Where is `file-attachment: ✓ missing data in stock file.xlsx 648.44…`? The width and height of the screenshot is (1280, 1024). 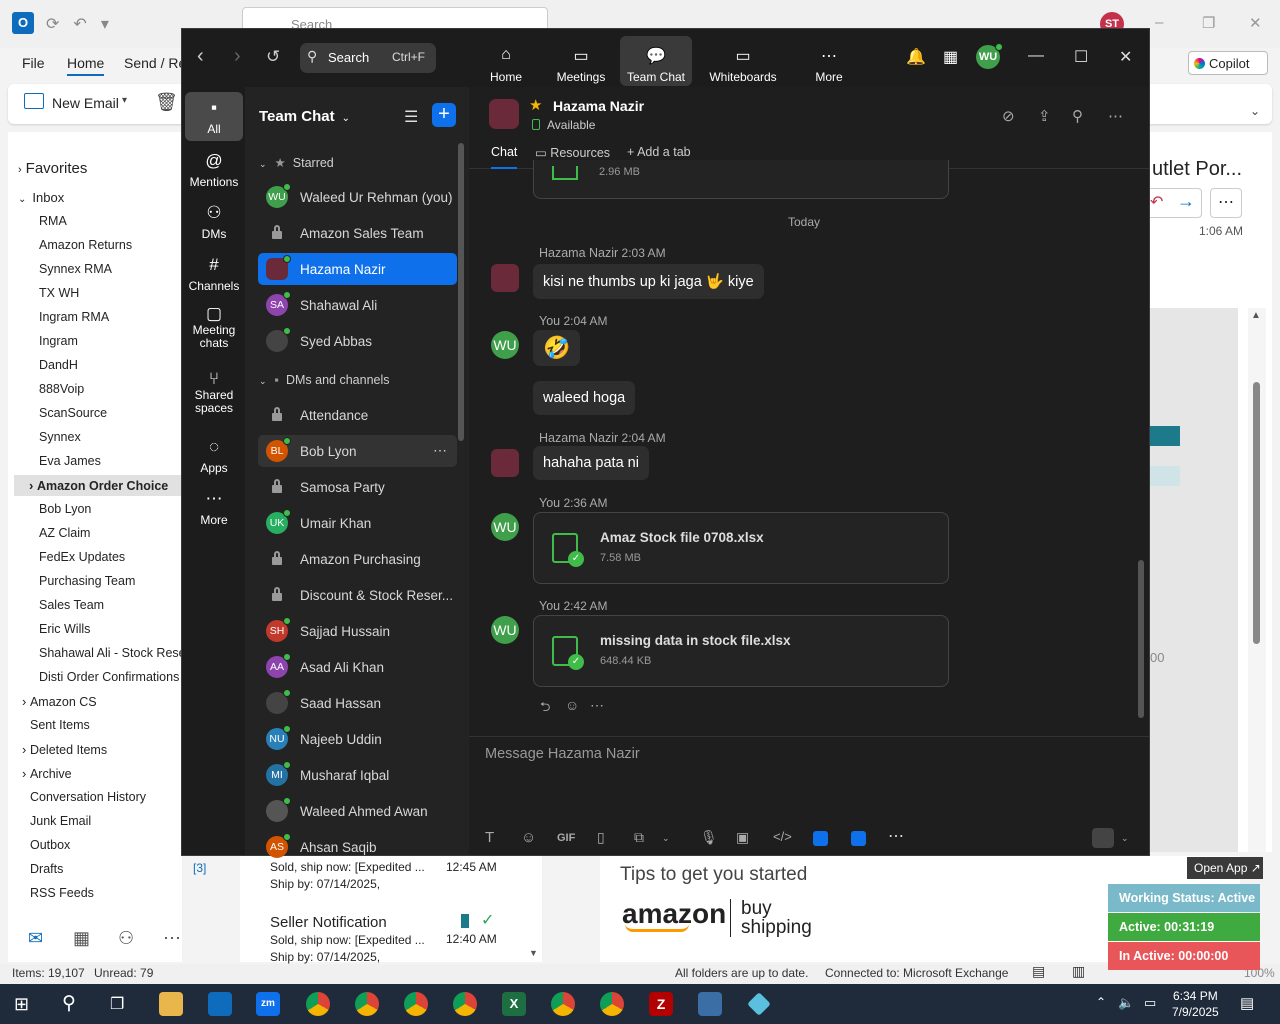 file-attachment: ✓ missing data in stock file.xlsx 648.44… is located at coordinates (741, 651).